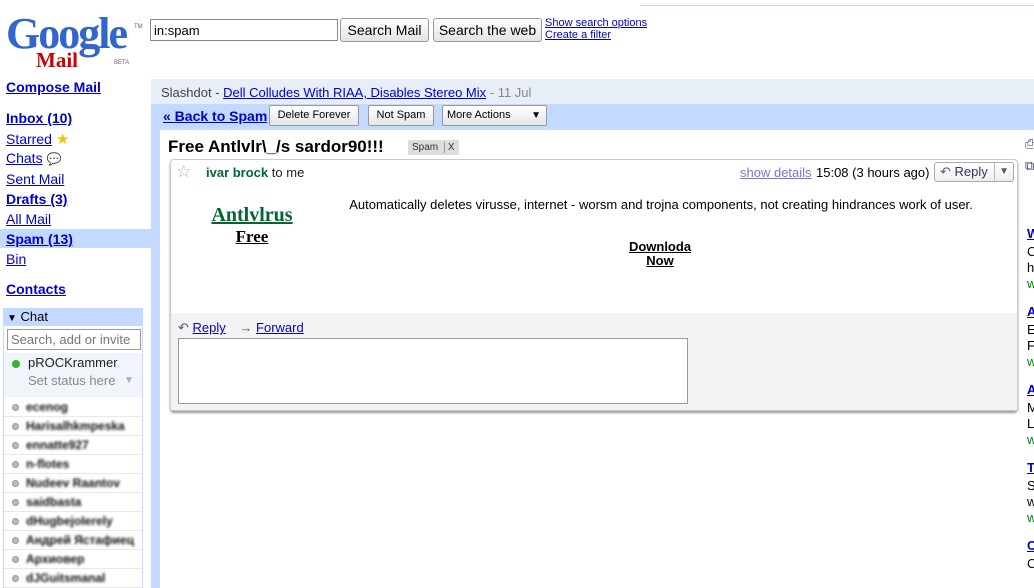 Image resolution: width=1034 pixels, height=588 pixels. I want to click on chat-contact: dHugbejoIerely, so click(73, 521).